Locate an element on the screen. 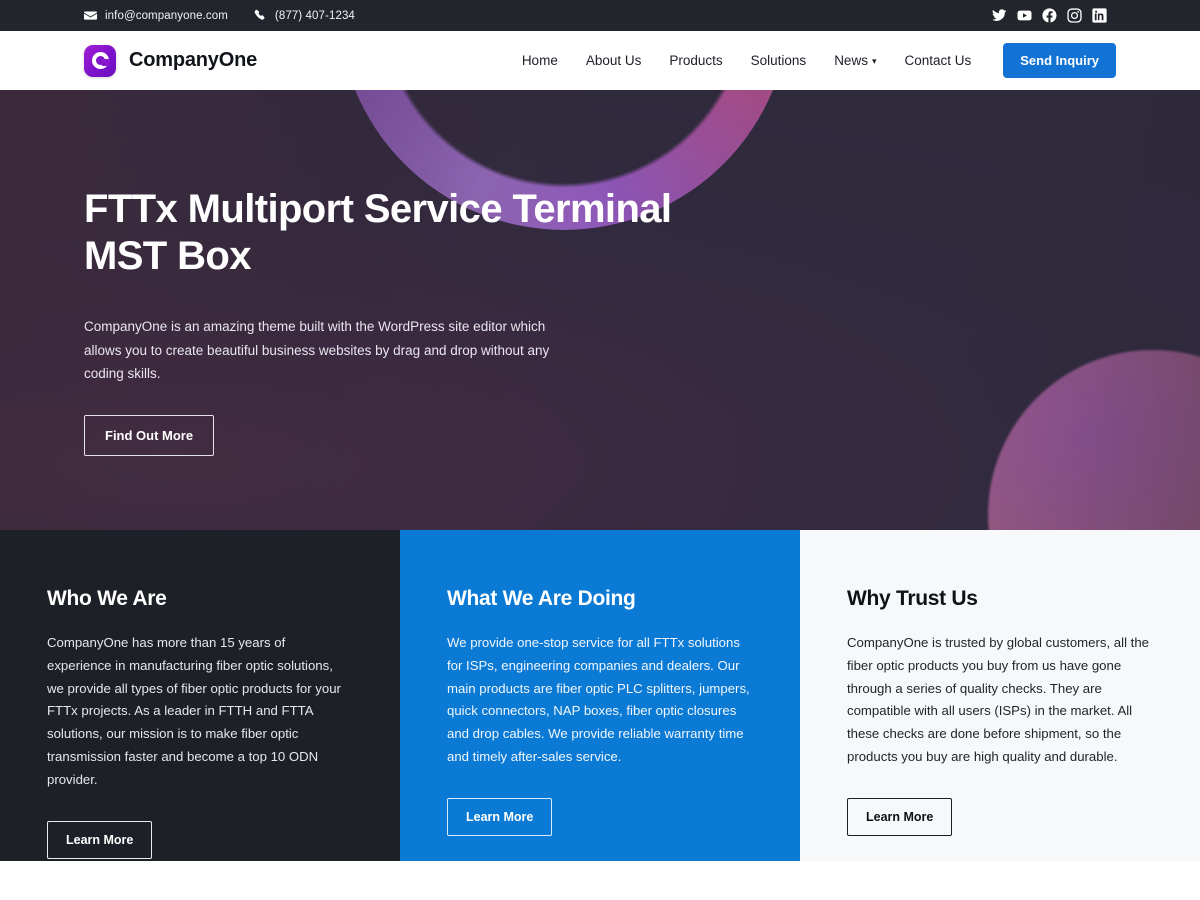  nav-label: News is located at coordinates (851, 60).